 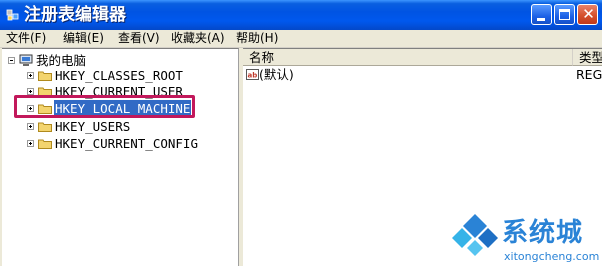 What do you see at coordinates (475, 235) in the screenshot?
I see `diamond-logo-icon` at bounding box center [475, 235].